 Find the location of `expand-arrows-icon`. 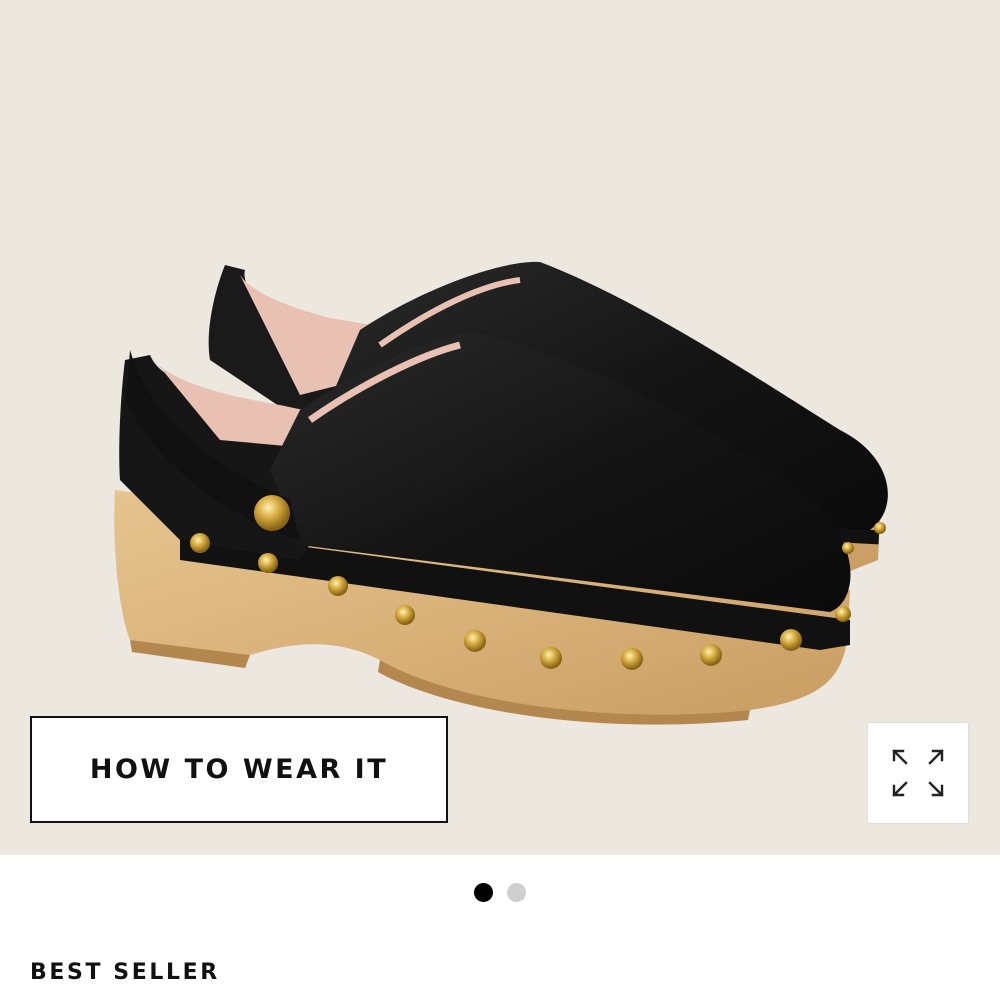

expand-arrows-icon is located at coordinates (918, 773).